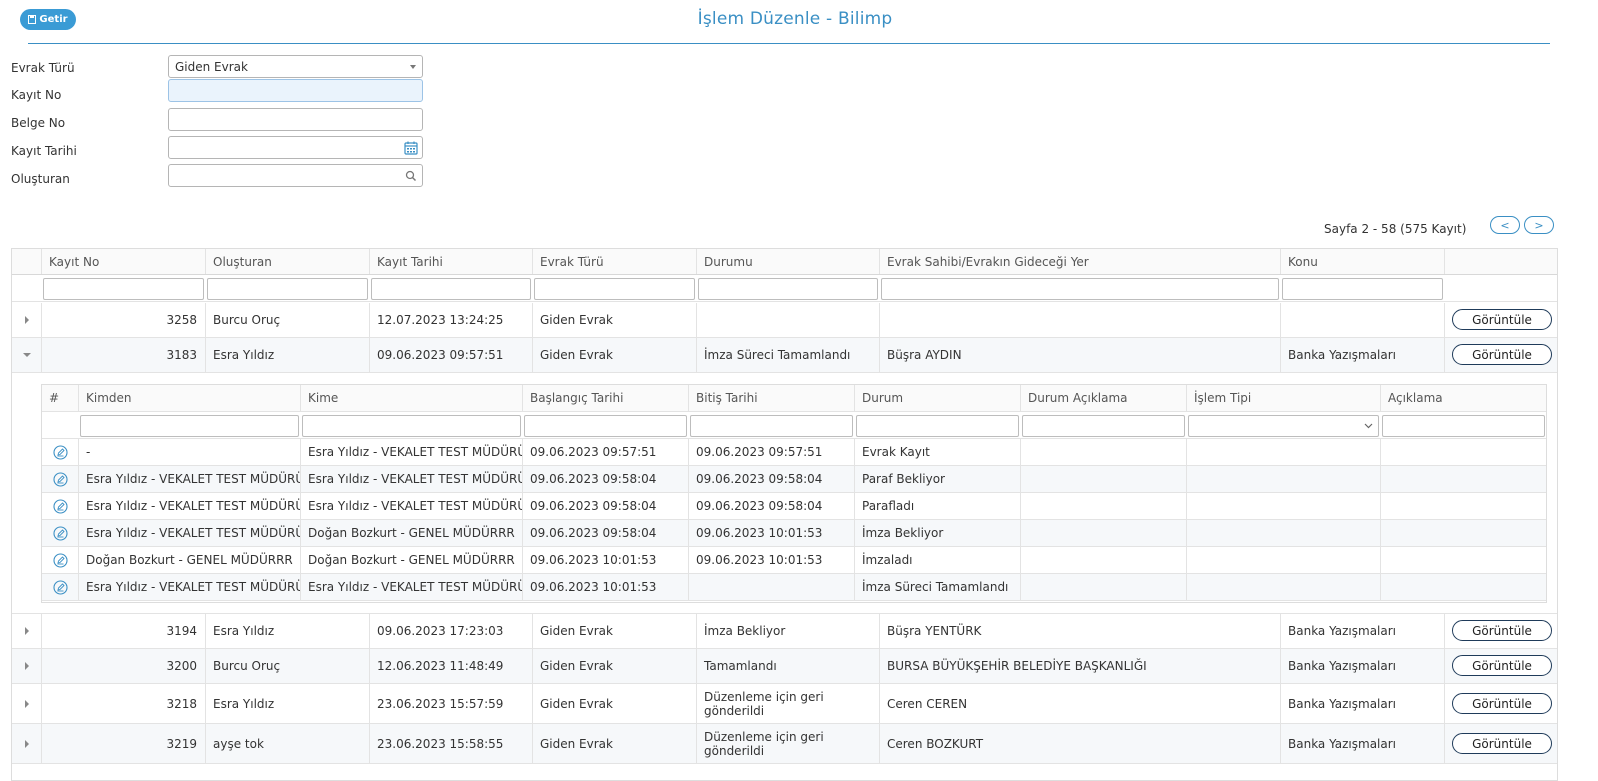  I want to click on olusturan-input, so click(295, 175).